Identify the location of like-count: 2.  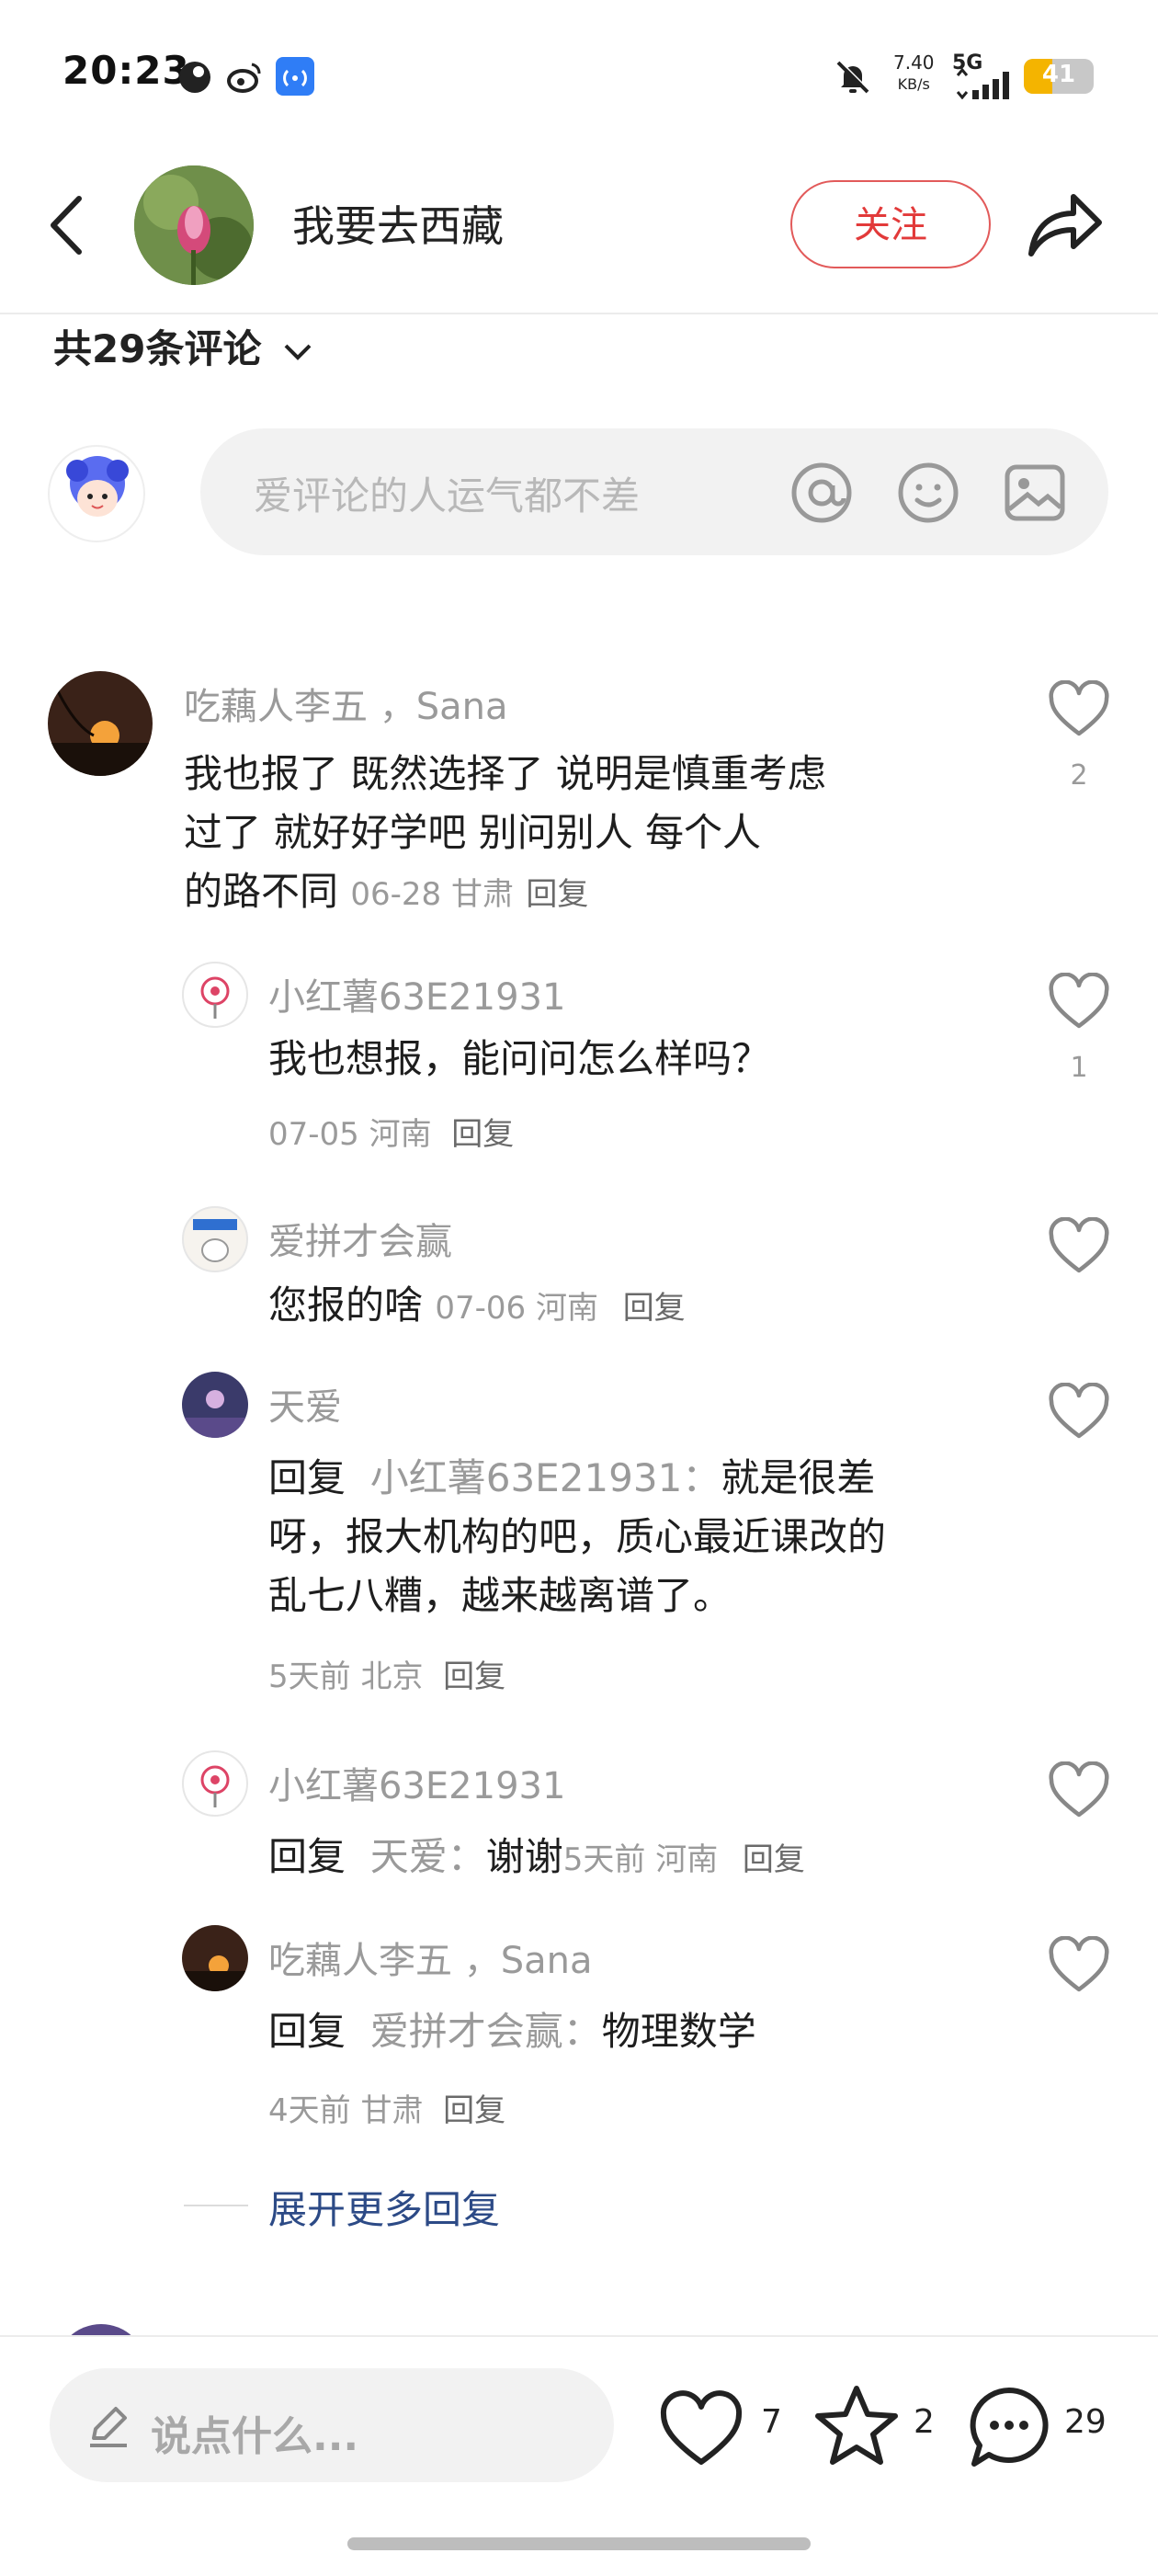
(1079, 775).